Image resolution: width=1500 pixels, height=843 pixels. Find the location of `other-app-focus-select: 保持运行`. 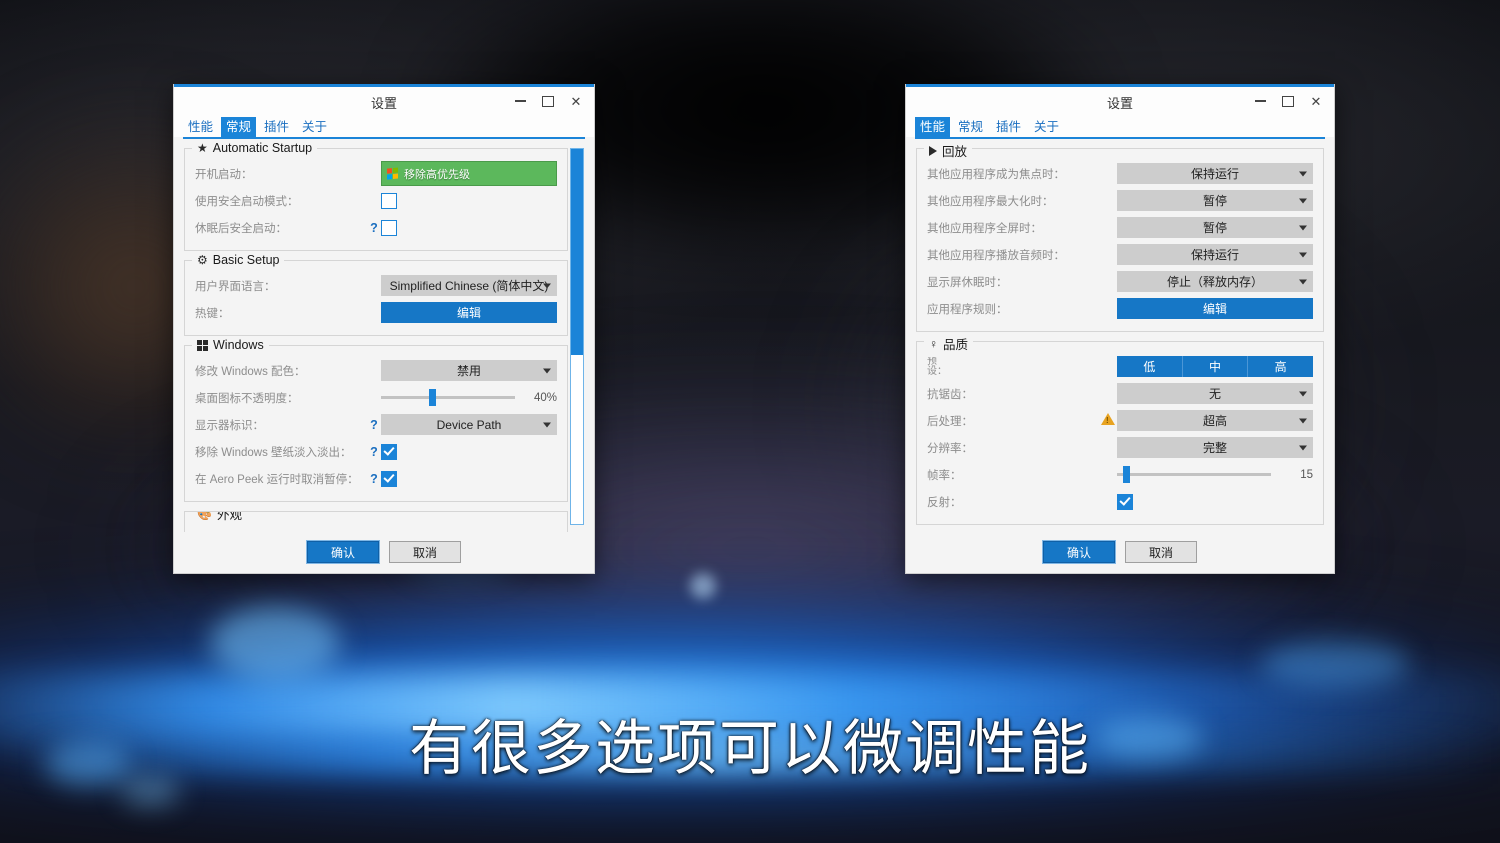

other-app-focus-select: 保持运行 is located at coordinates (1215, 173).